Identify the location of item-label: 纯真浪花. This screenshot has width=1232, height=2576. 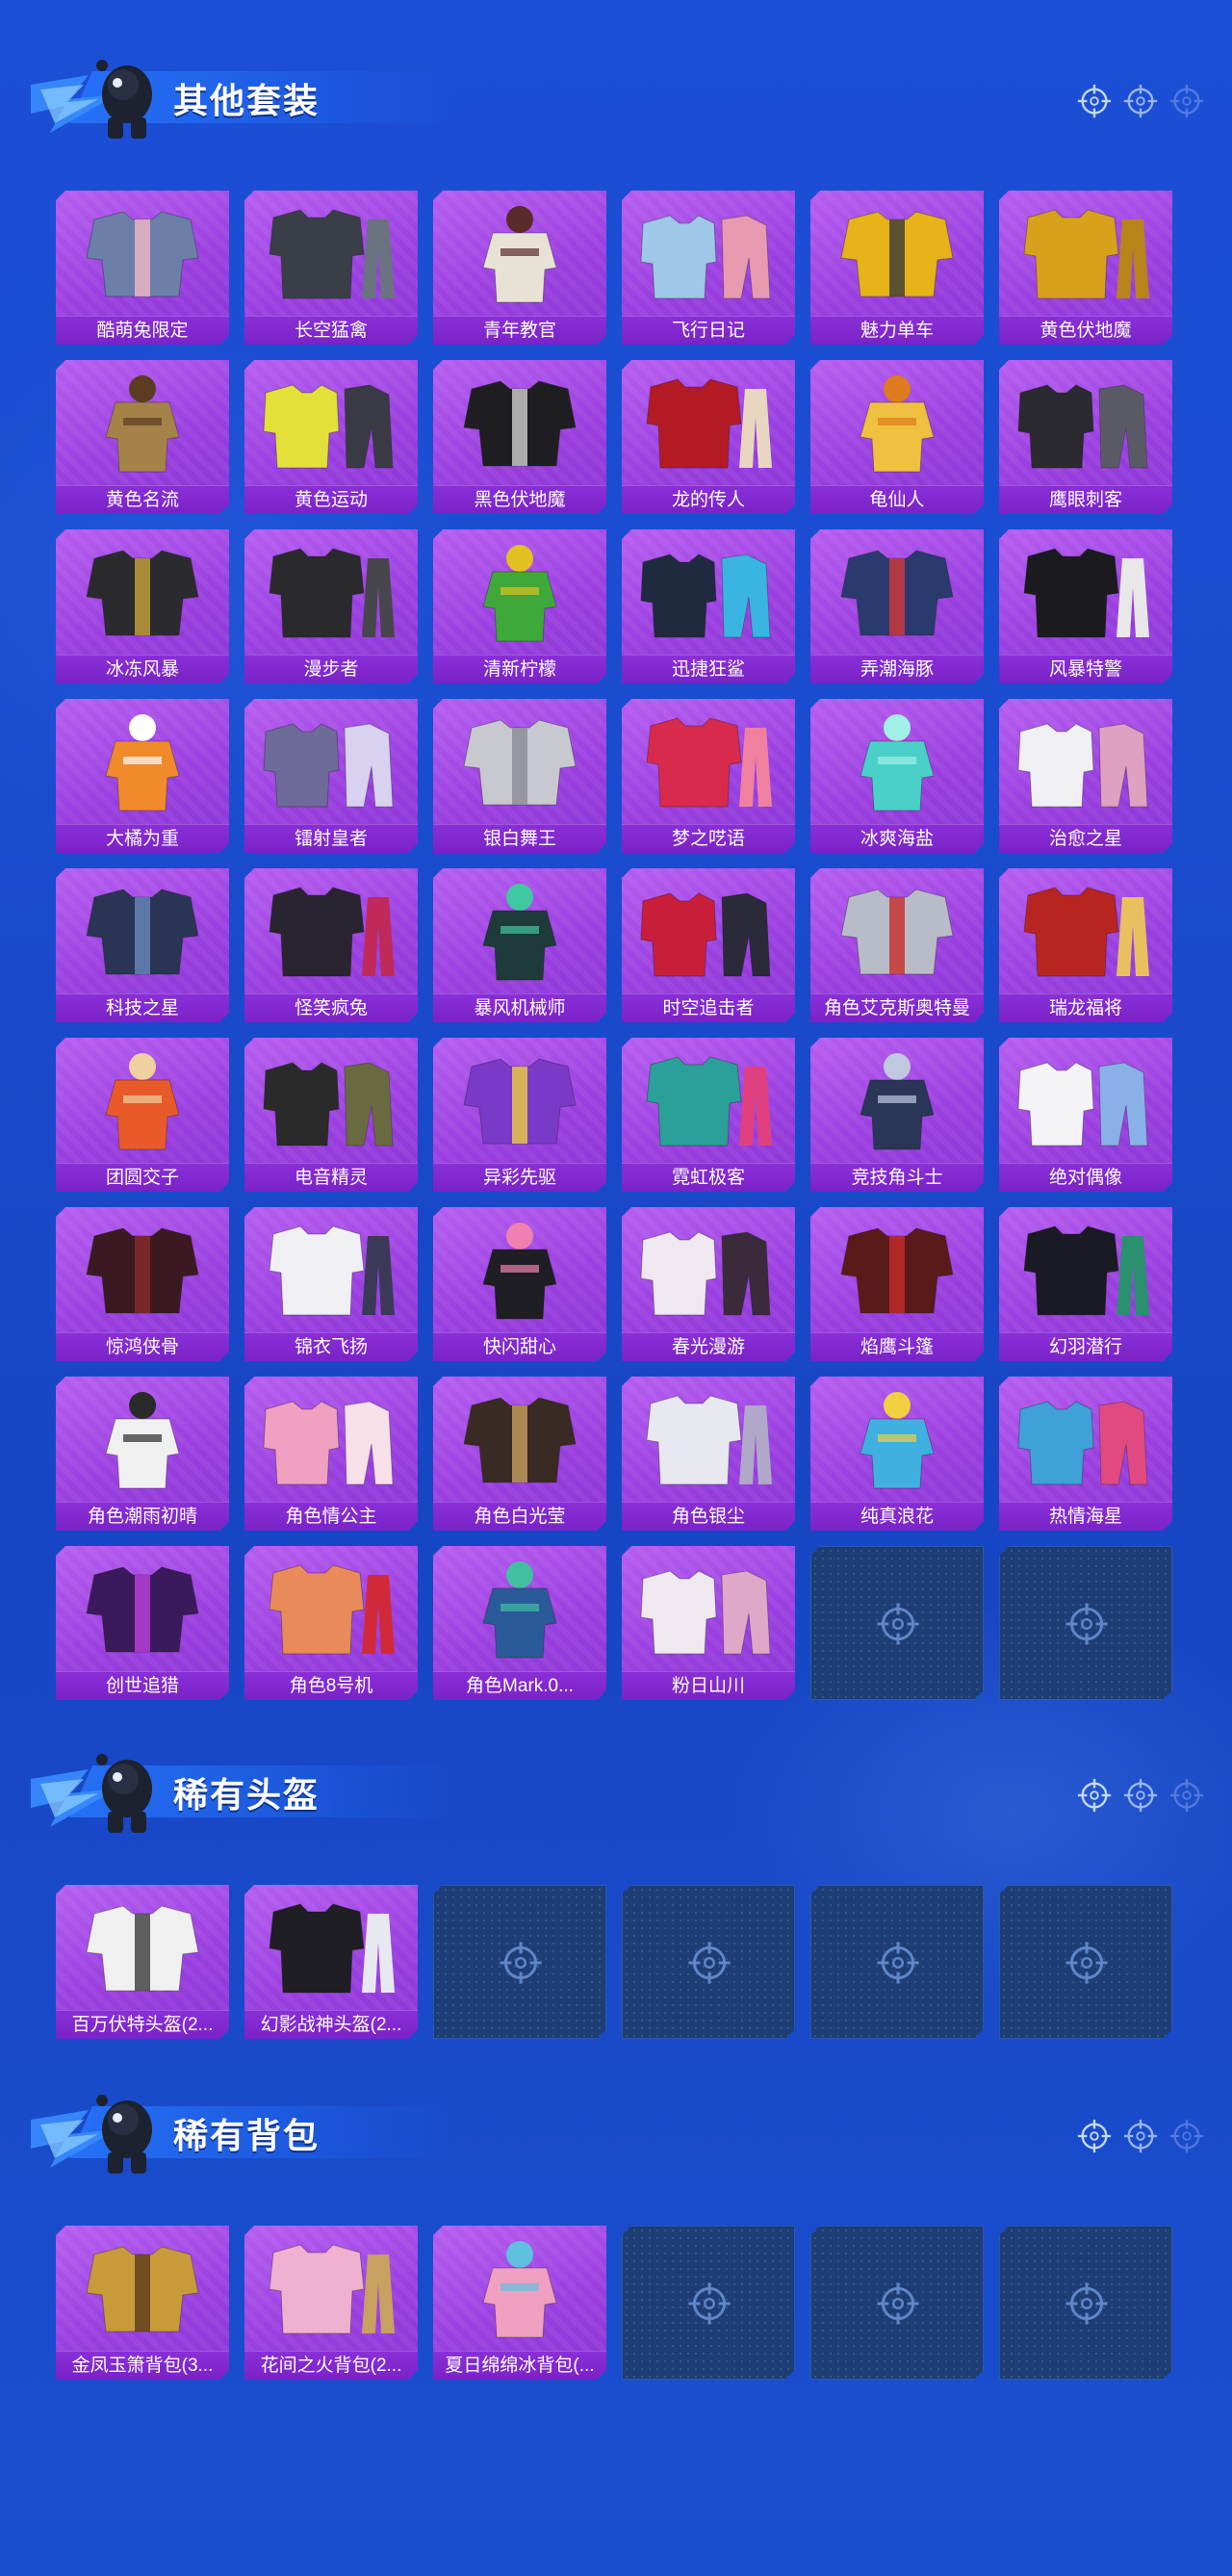
(897, 1517).